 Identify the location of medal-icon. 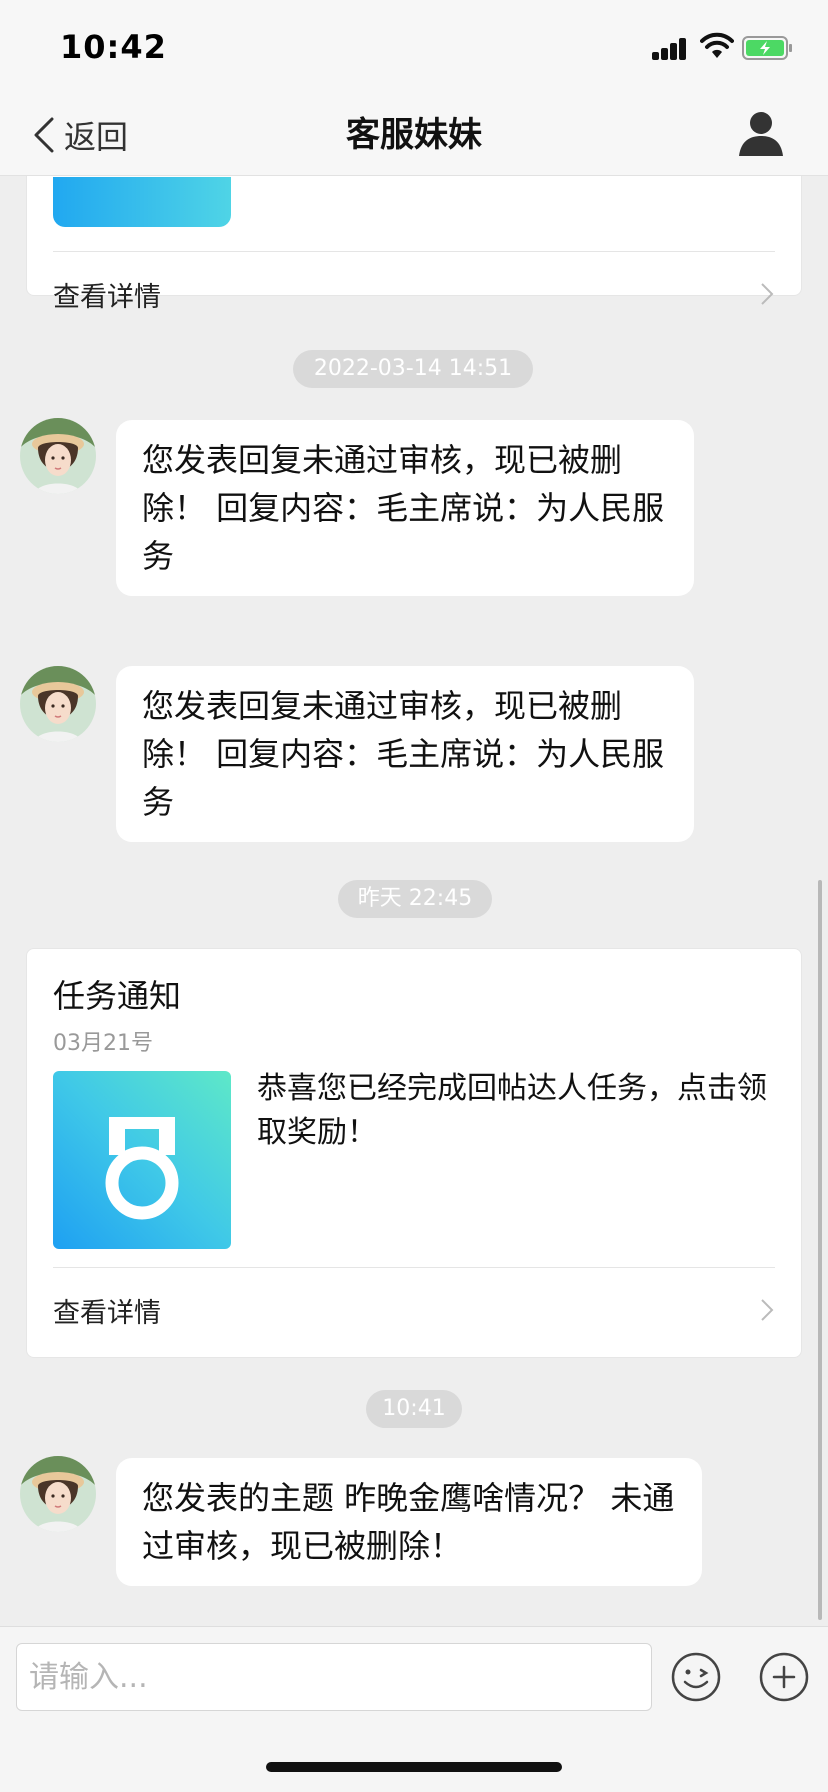
(142, 1168).